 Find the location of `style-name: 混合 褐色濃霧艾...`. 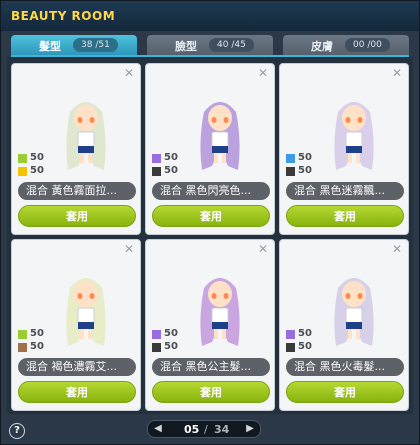

style-name: 混合 褐色濃霧艾... is located at coordinates (77, 367).